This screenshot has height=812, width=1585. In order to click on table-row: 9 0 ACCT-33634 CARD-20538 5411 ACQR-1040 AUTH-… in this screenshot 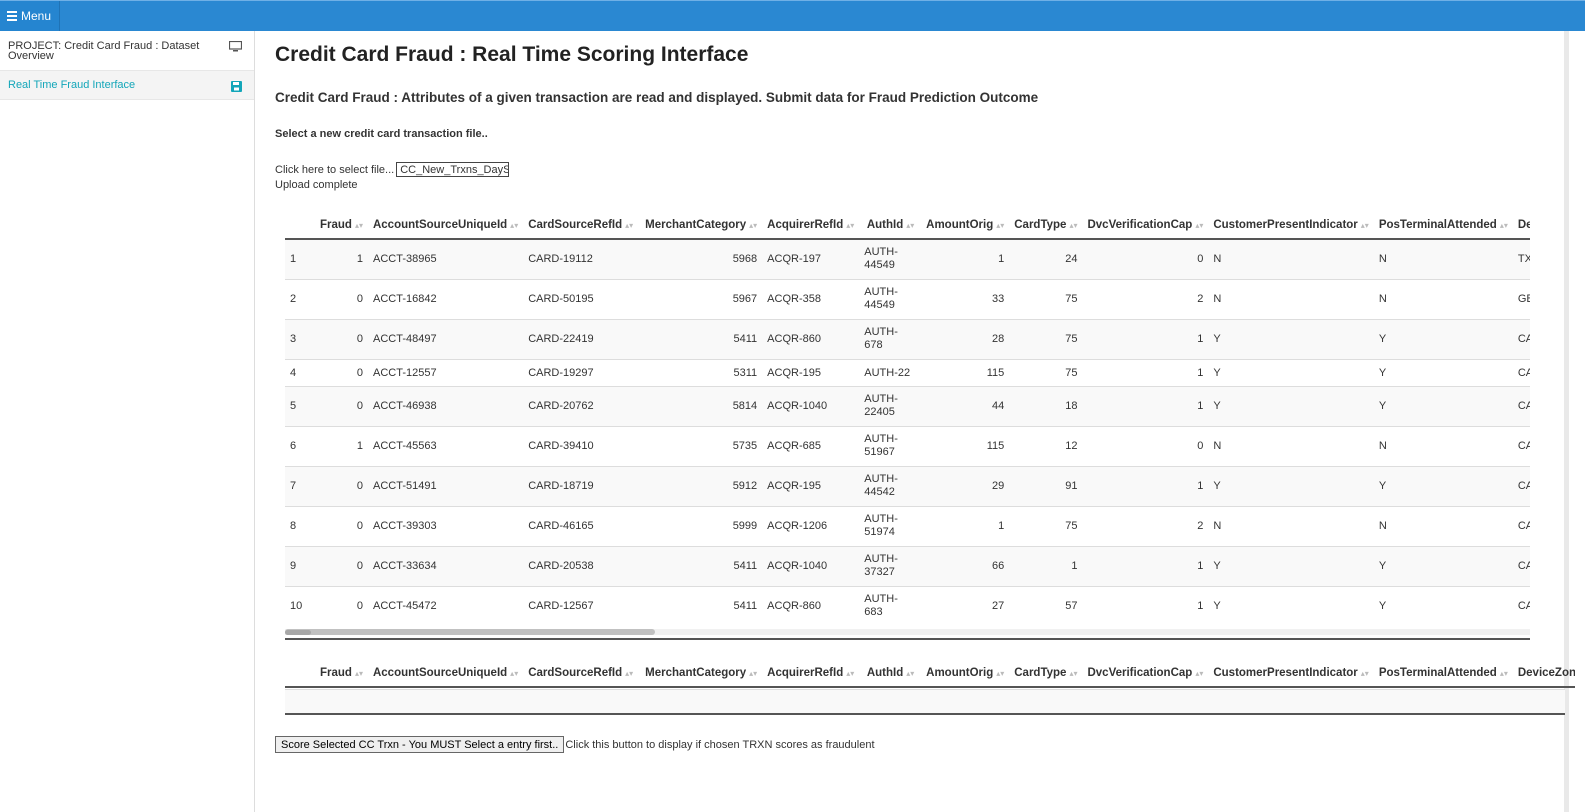, I will do `click(907, 565)`.